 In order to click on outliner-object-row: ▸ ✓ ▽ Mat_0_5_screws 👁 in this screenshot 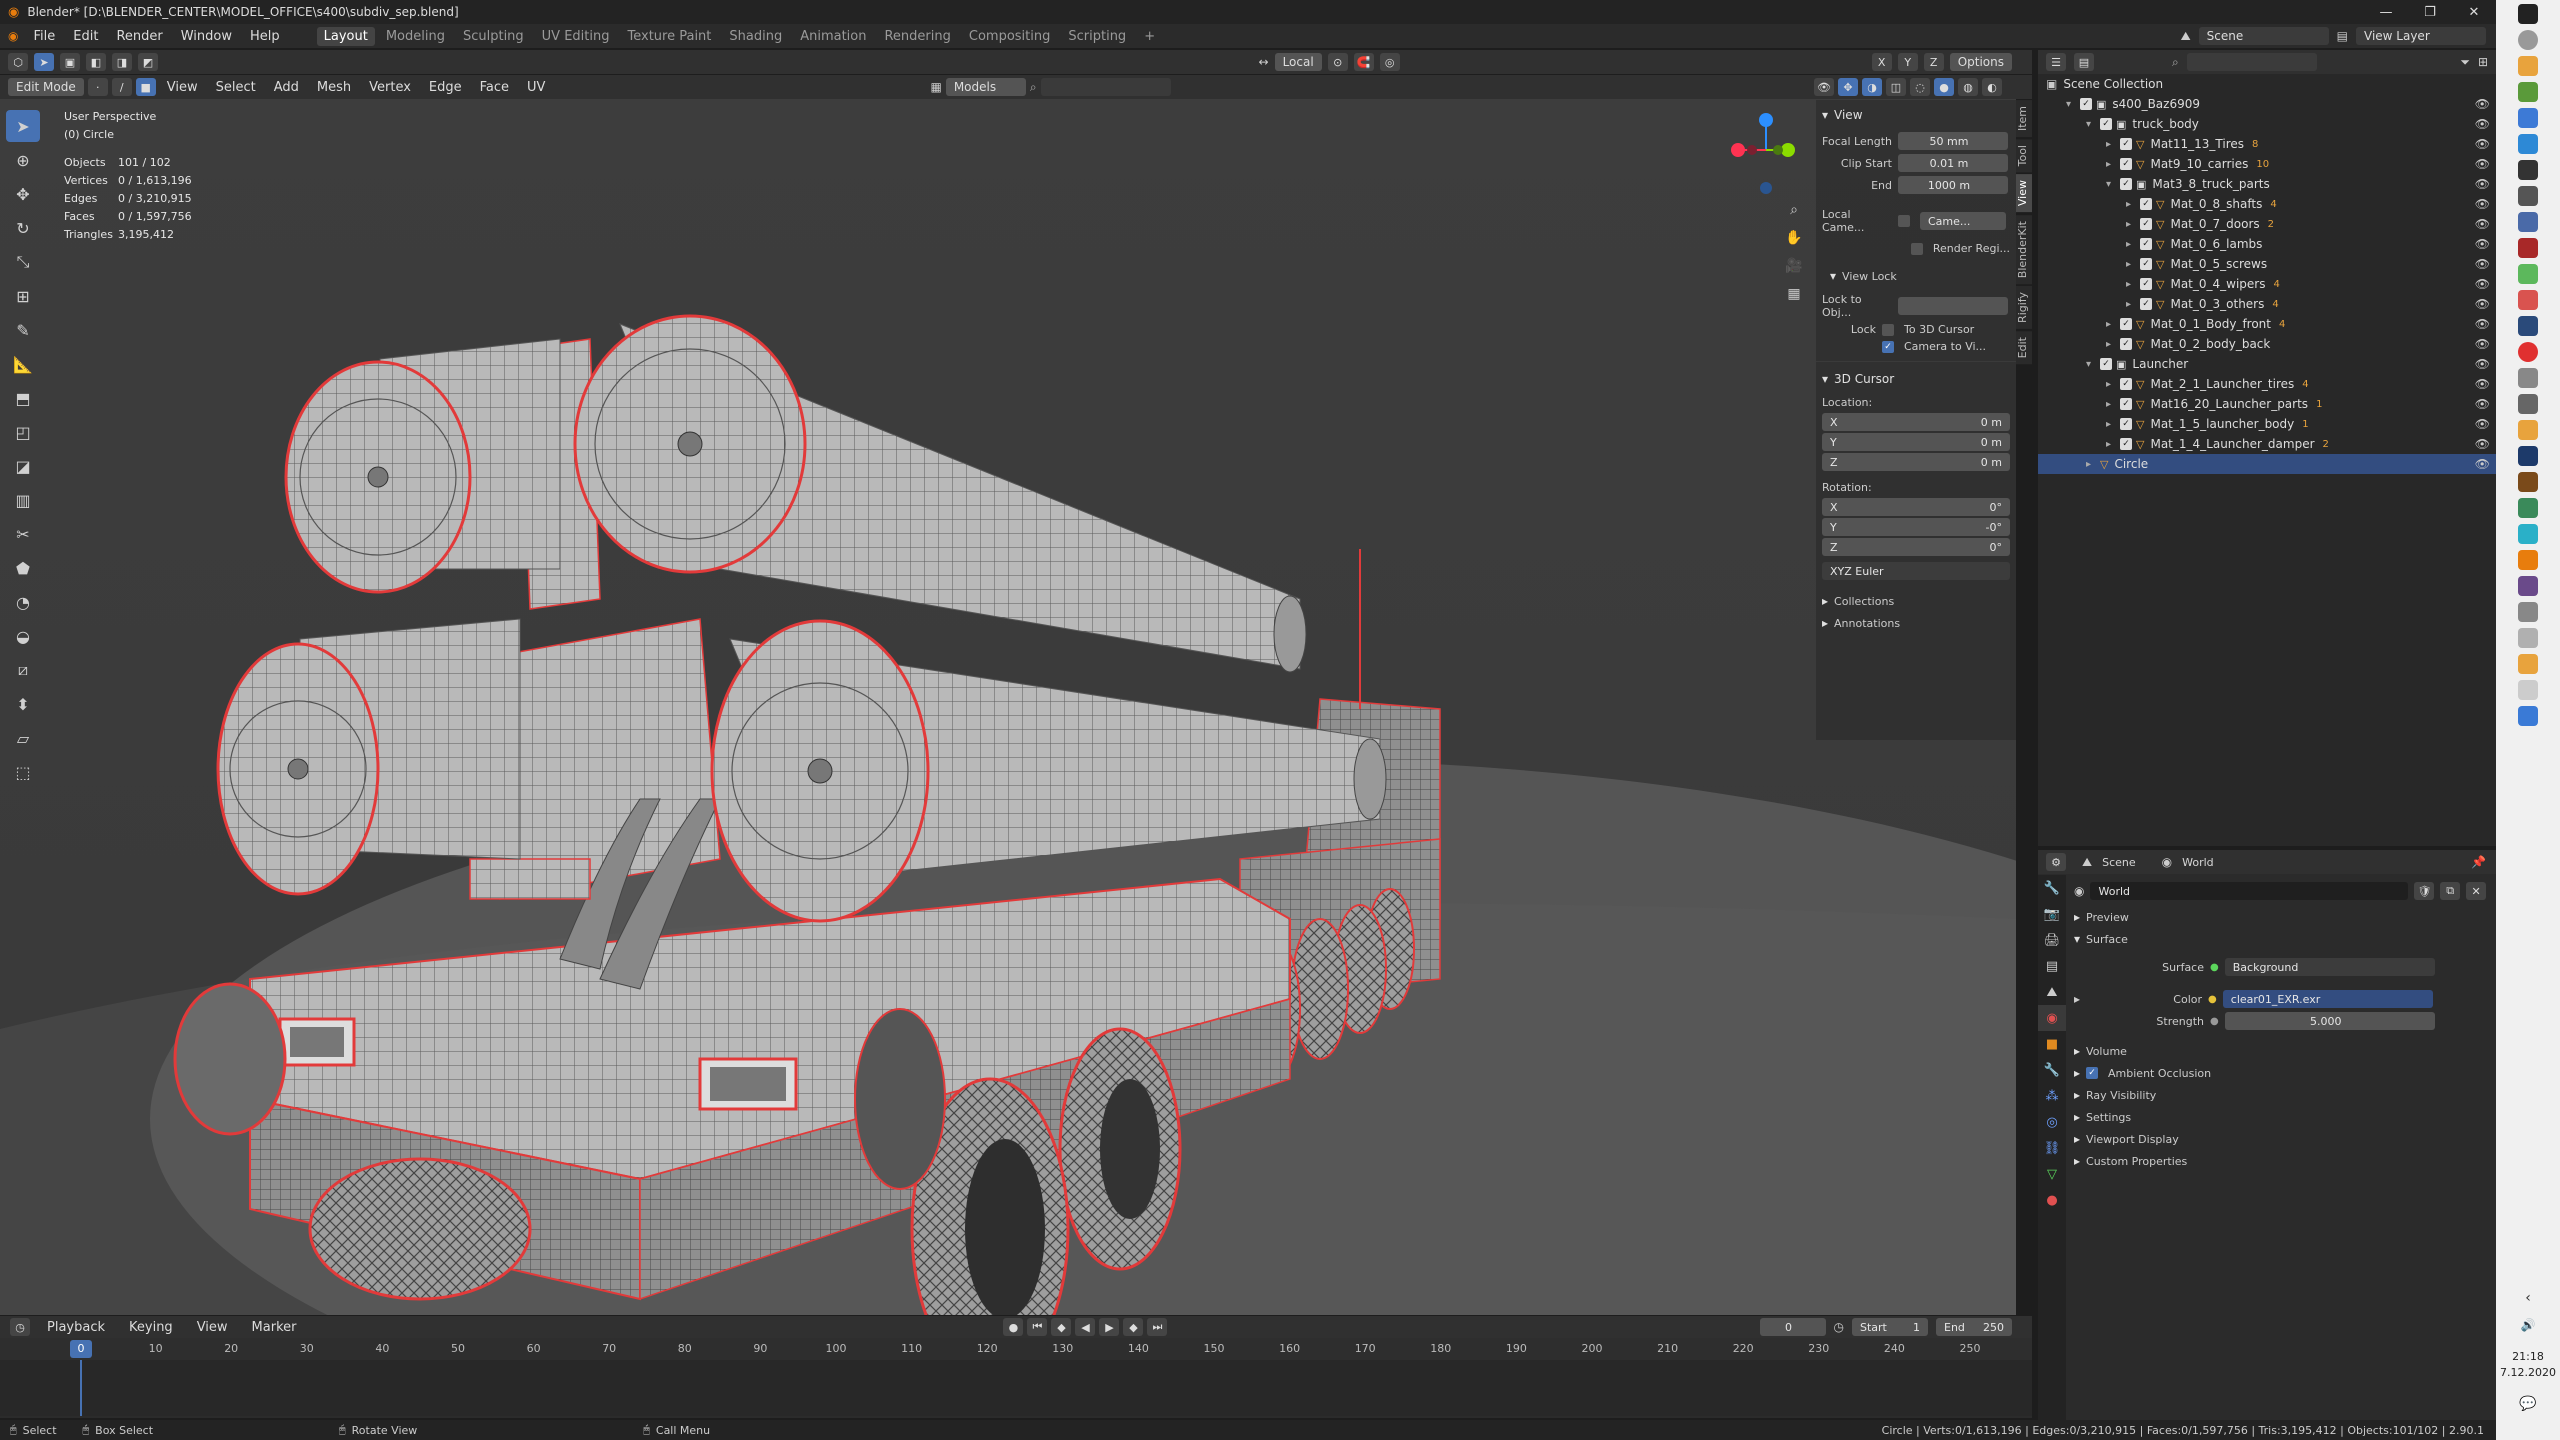, I will do `click(2267, 264)`.